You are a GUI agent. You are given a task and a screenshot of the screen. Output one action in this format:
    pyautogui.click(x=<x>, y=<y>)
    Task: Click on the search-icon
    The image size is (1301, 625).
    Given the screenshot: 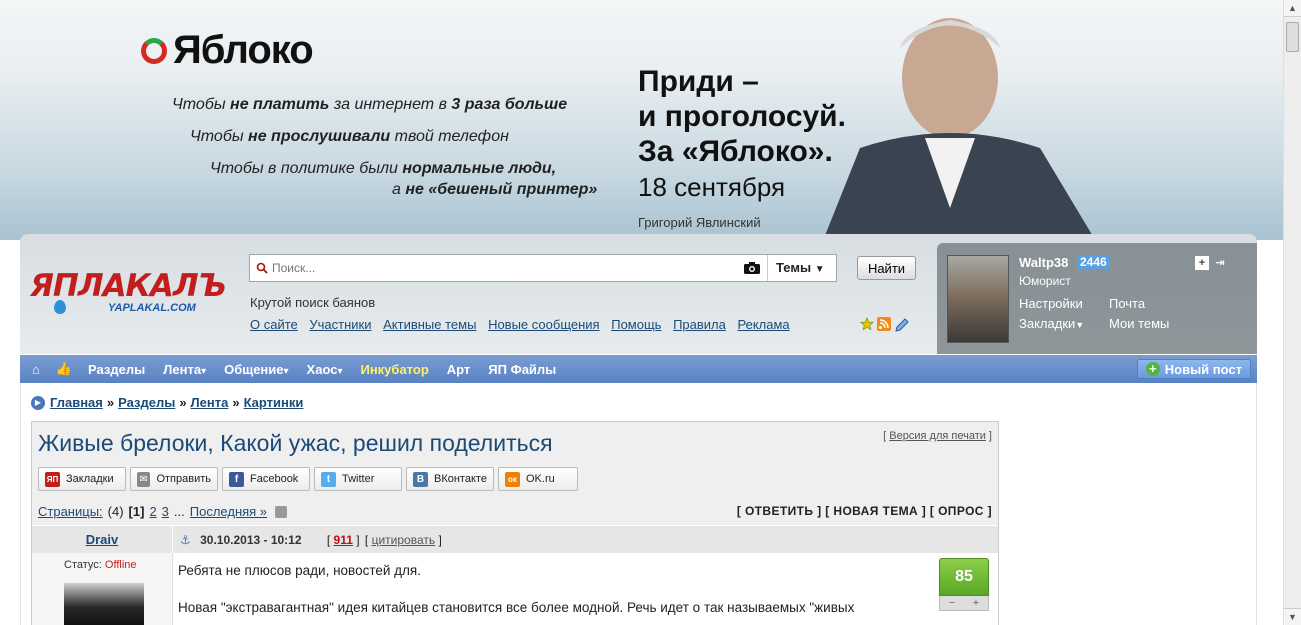 What is the action you would take?
    pyautogui.click(x=262, y=268)
    